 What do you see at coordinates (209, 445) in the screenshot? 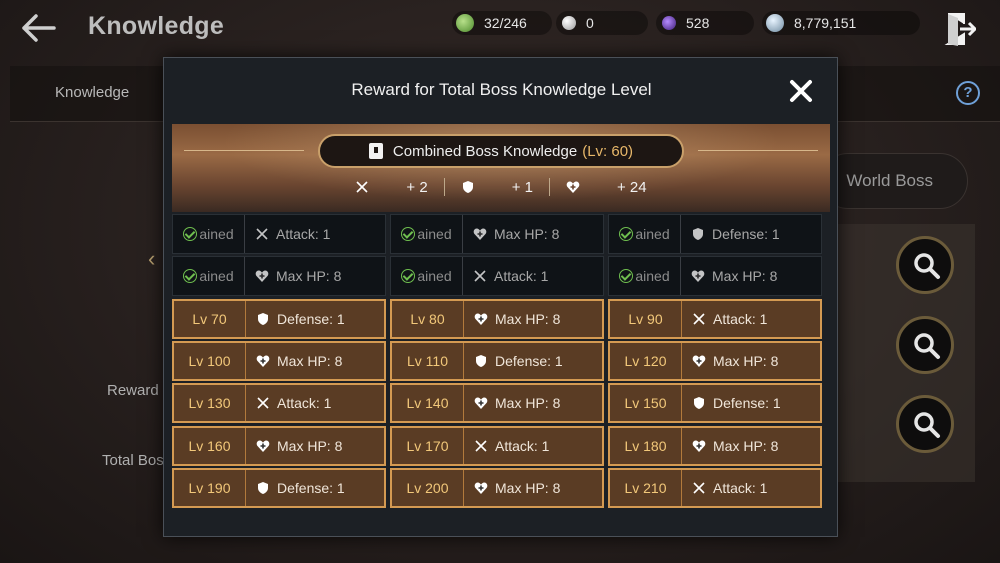
I see `reward-level-text: Lv 160` at bounding box center [209, 445].